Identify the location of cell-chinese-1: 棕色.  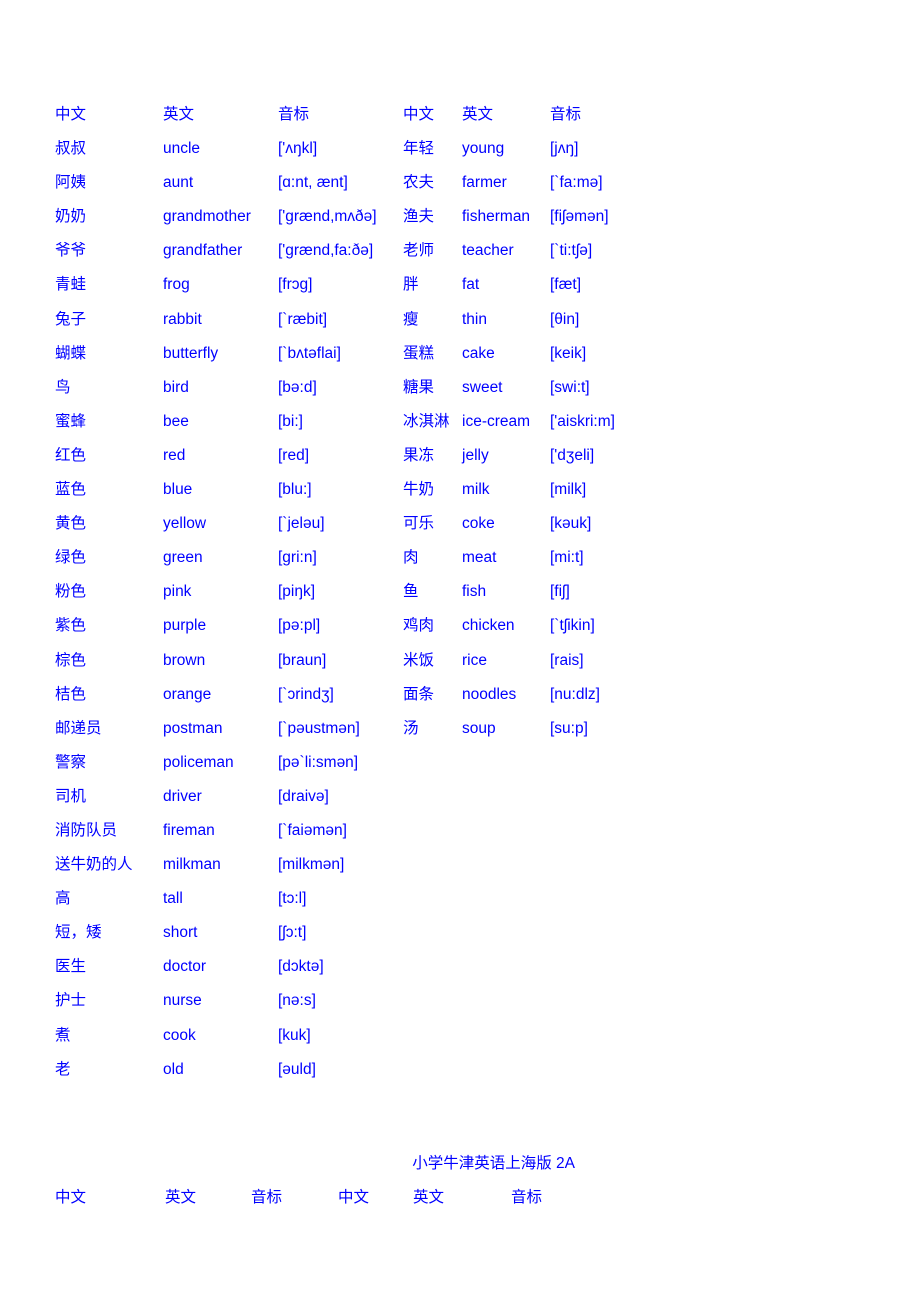
(71, 660).